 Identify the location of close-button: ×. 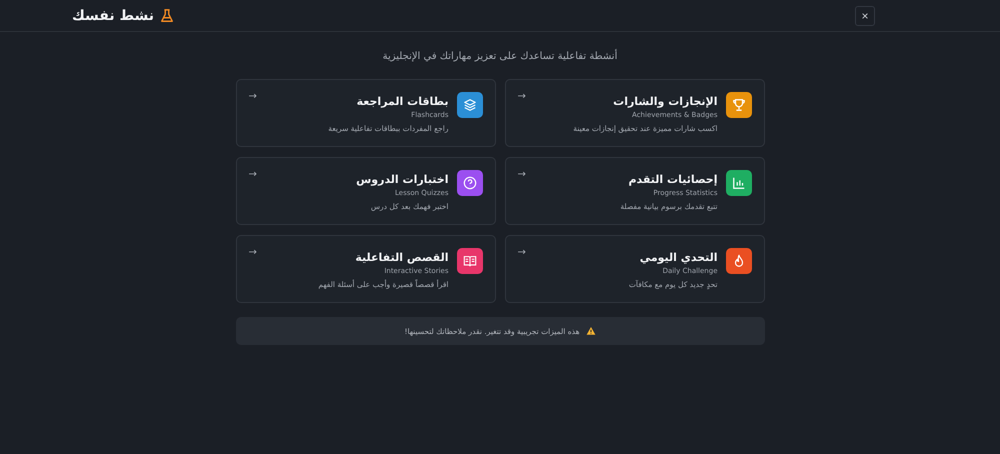
(865, 16).